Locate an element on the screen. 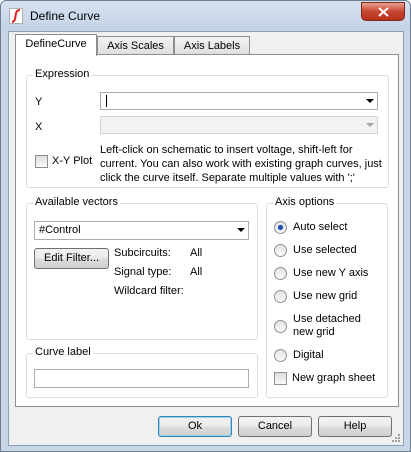 This screenshot has height=452, width=411. y-label: Y is located at coordinates (39, 102).